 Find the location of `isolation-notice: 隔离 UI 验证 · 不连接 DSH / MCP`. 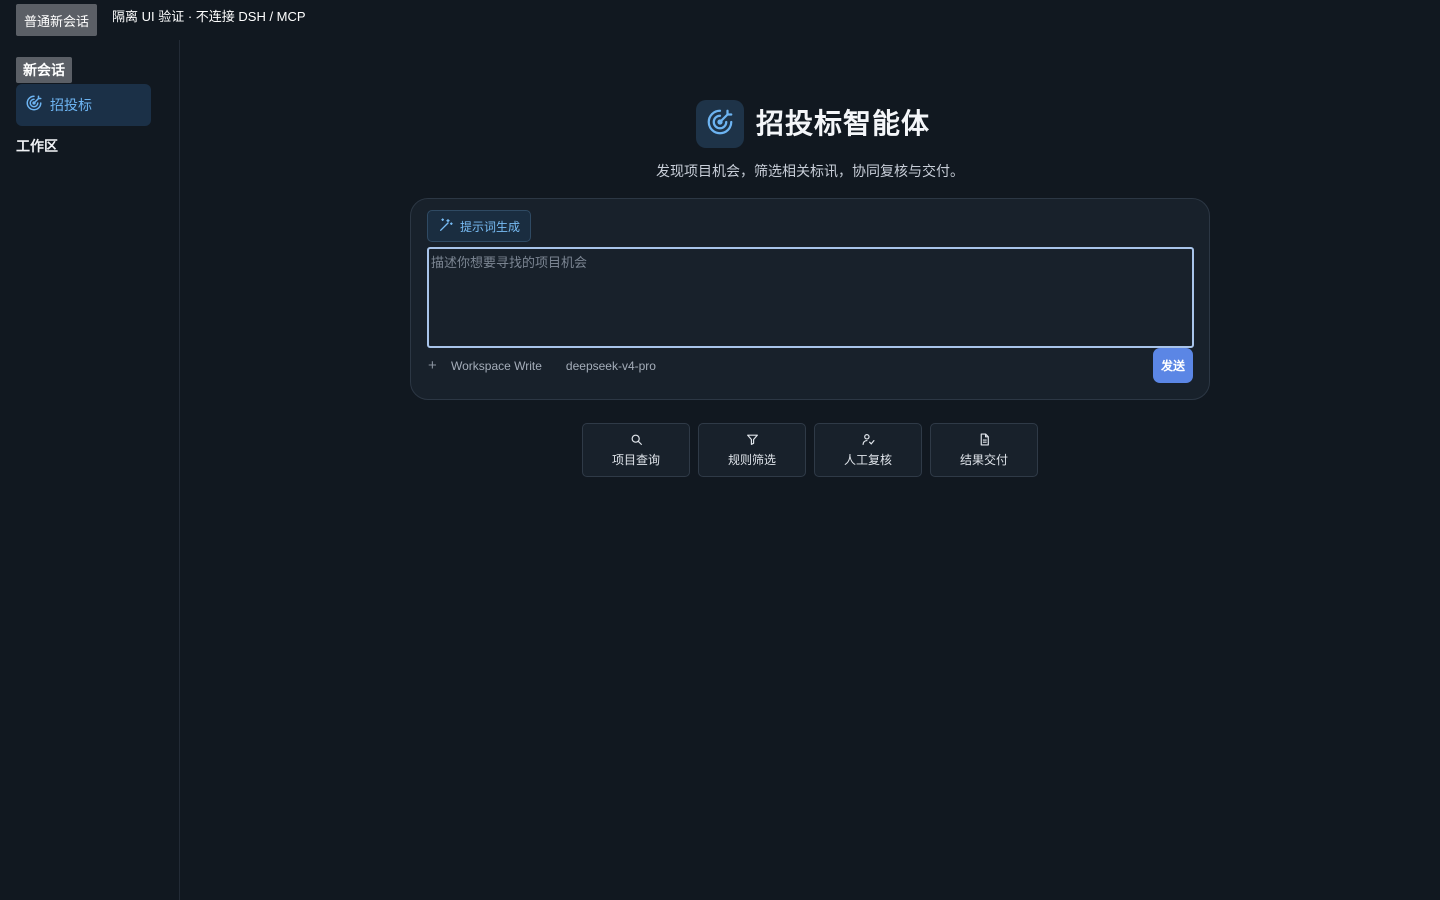

isolation-notice: 隔离 UI 验证 · 不连接 DSH / MCP is located at coordinates (209, 16).